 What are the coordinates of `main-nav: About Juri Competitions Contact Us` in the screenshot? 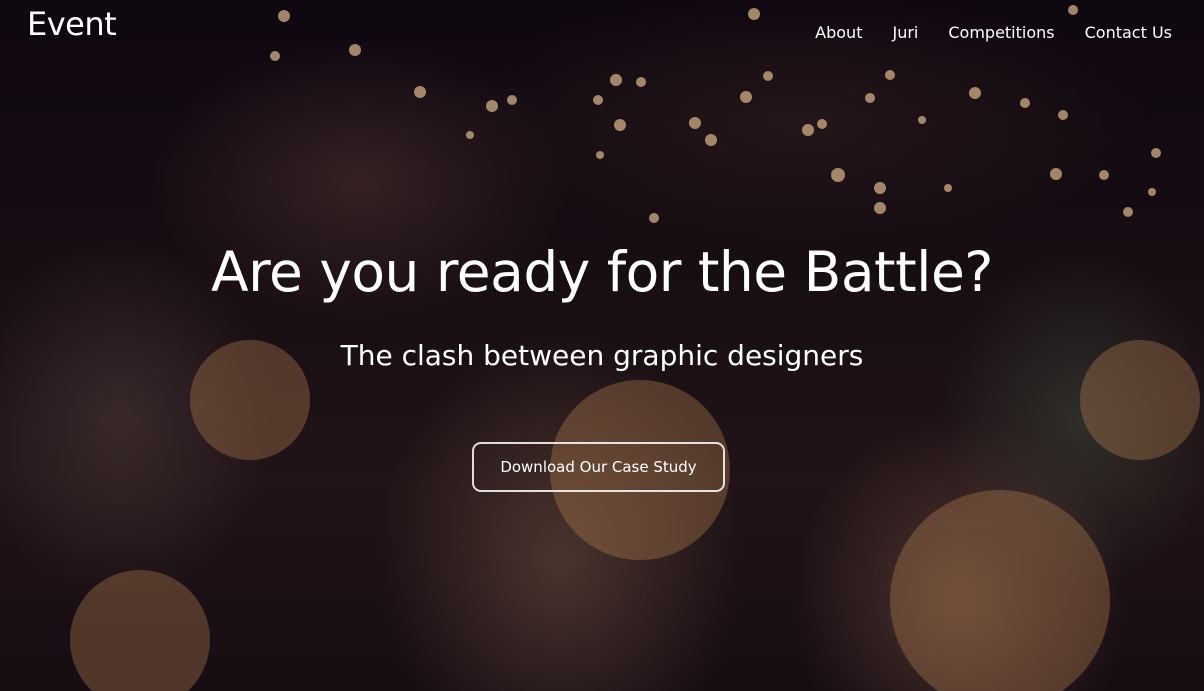 It's located at (993, 33).